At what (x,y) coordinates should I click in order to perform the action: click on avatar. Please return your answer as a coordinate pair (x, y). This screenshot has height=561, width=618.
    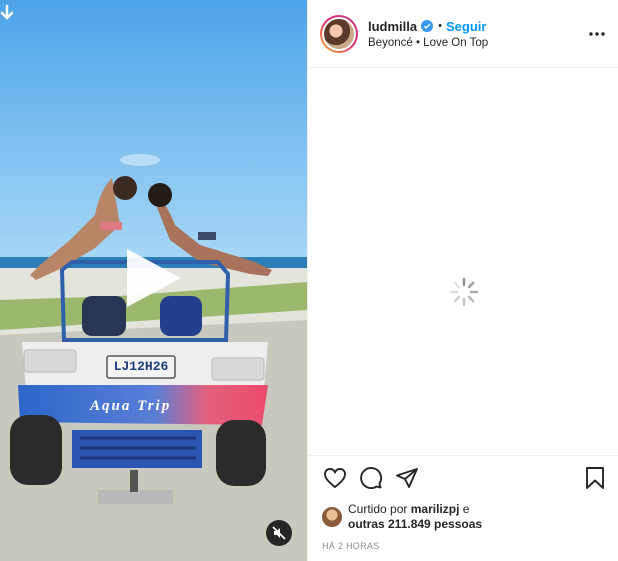
    Looking at the image, I should click on (339, 33).